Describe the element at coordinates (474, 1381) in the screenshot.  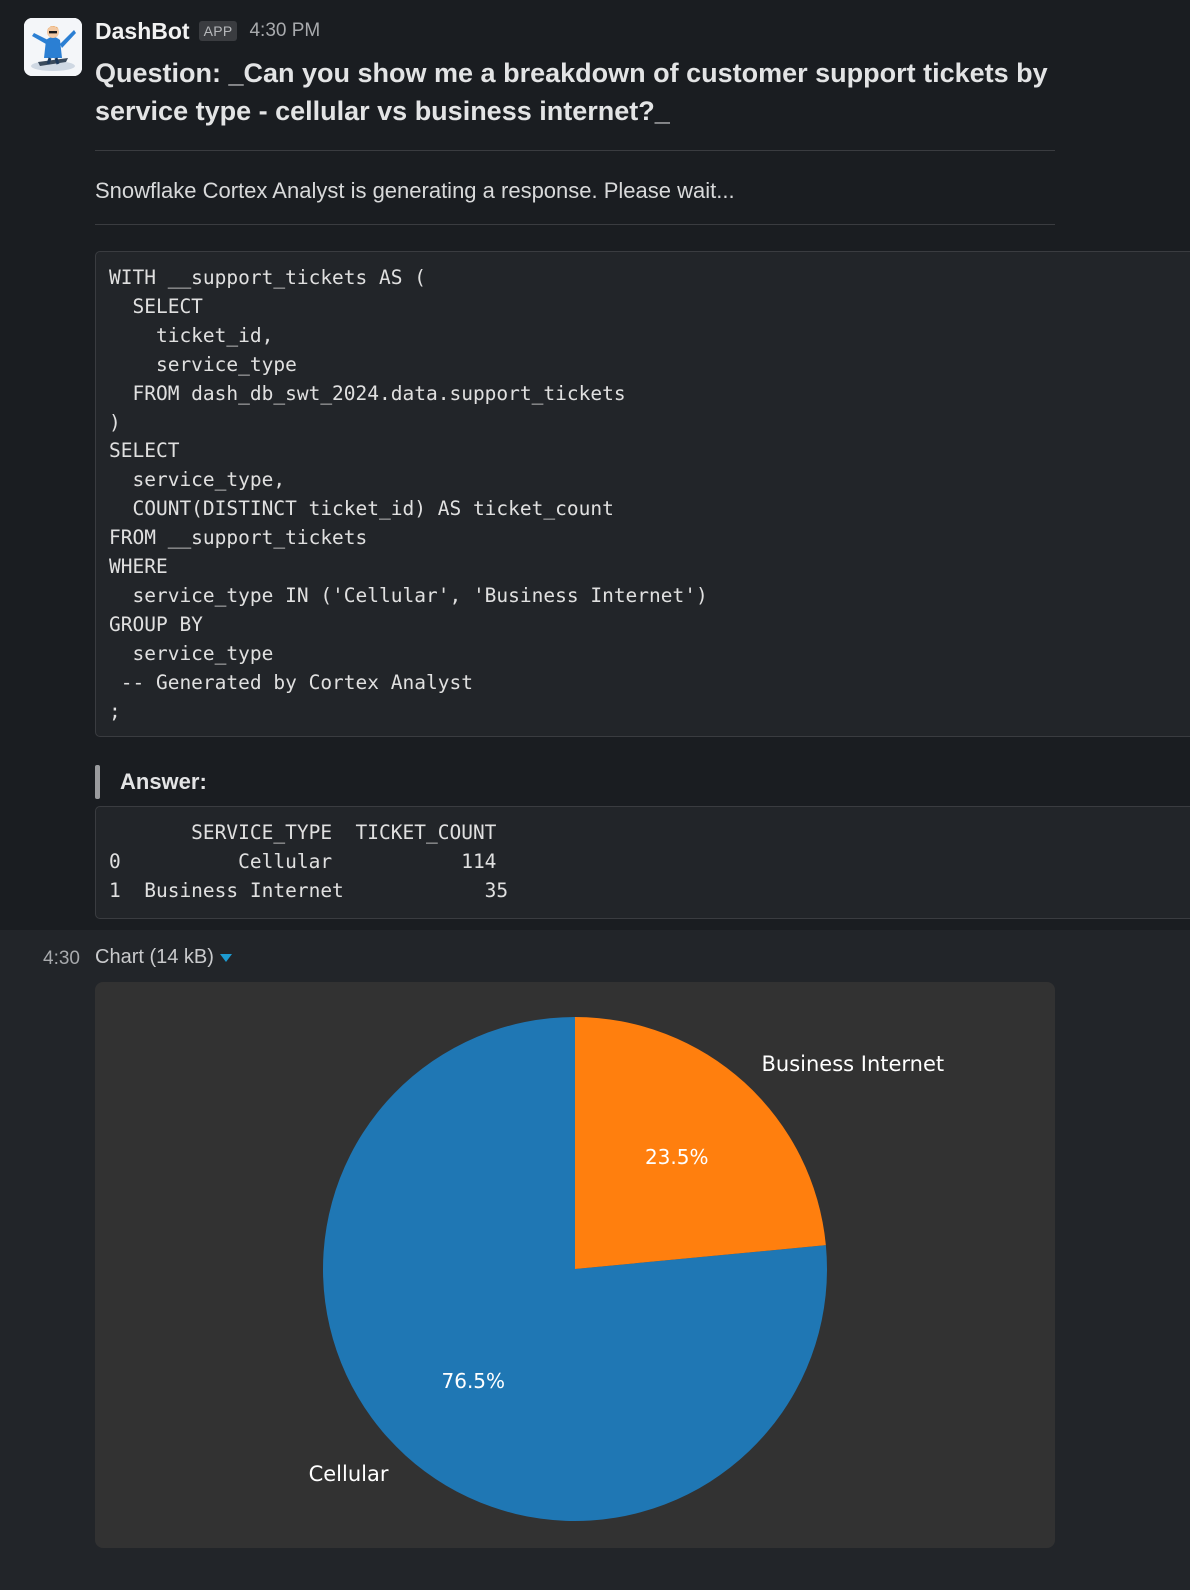
I see `pct-label-cellular: 76.5%` at that location.